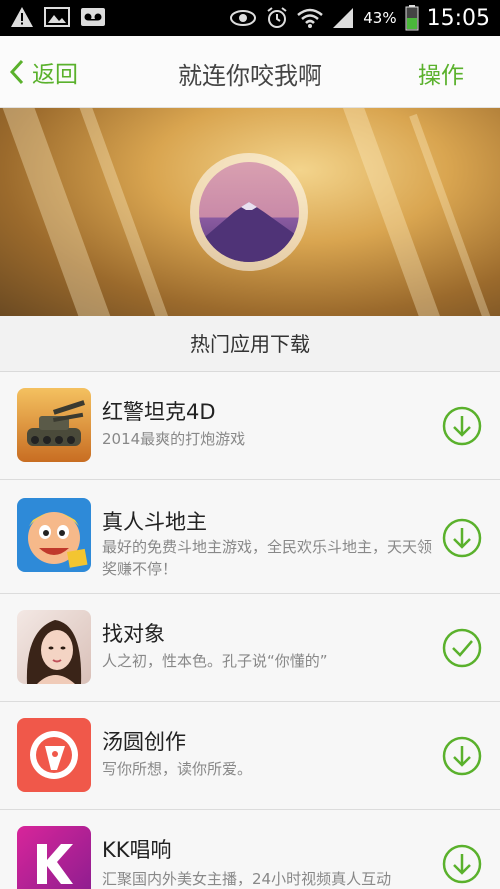 The width and height of the screenshot is (500, 889). What do you see at coordinates (267, 558) in the screenshot?
I see `app-description: 最好的免费斗地主游戏，全民欢乐斗地主，天天领奖赚不停！` at bounding box center [267, 558].